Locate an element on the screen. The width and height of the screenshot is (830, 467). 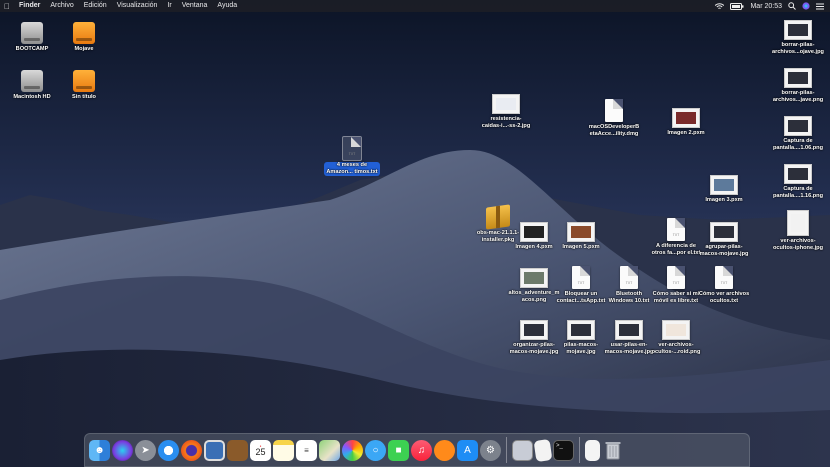
selected-file-icon: TXT 4 meses de Amazon... timos.txt is located at coordinates (352, 157).